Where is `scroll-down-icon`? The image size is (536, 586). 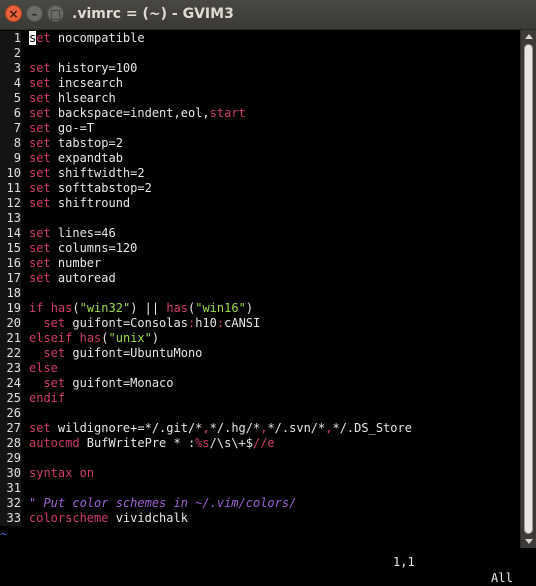
scroll-down-icon is located at coordinates (529, 541).